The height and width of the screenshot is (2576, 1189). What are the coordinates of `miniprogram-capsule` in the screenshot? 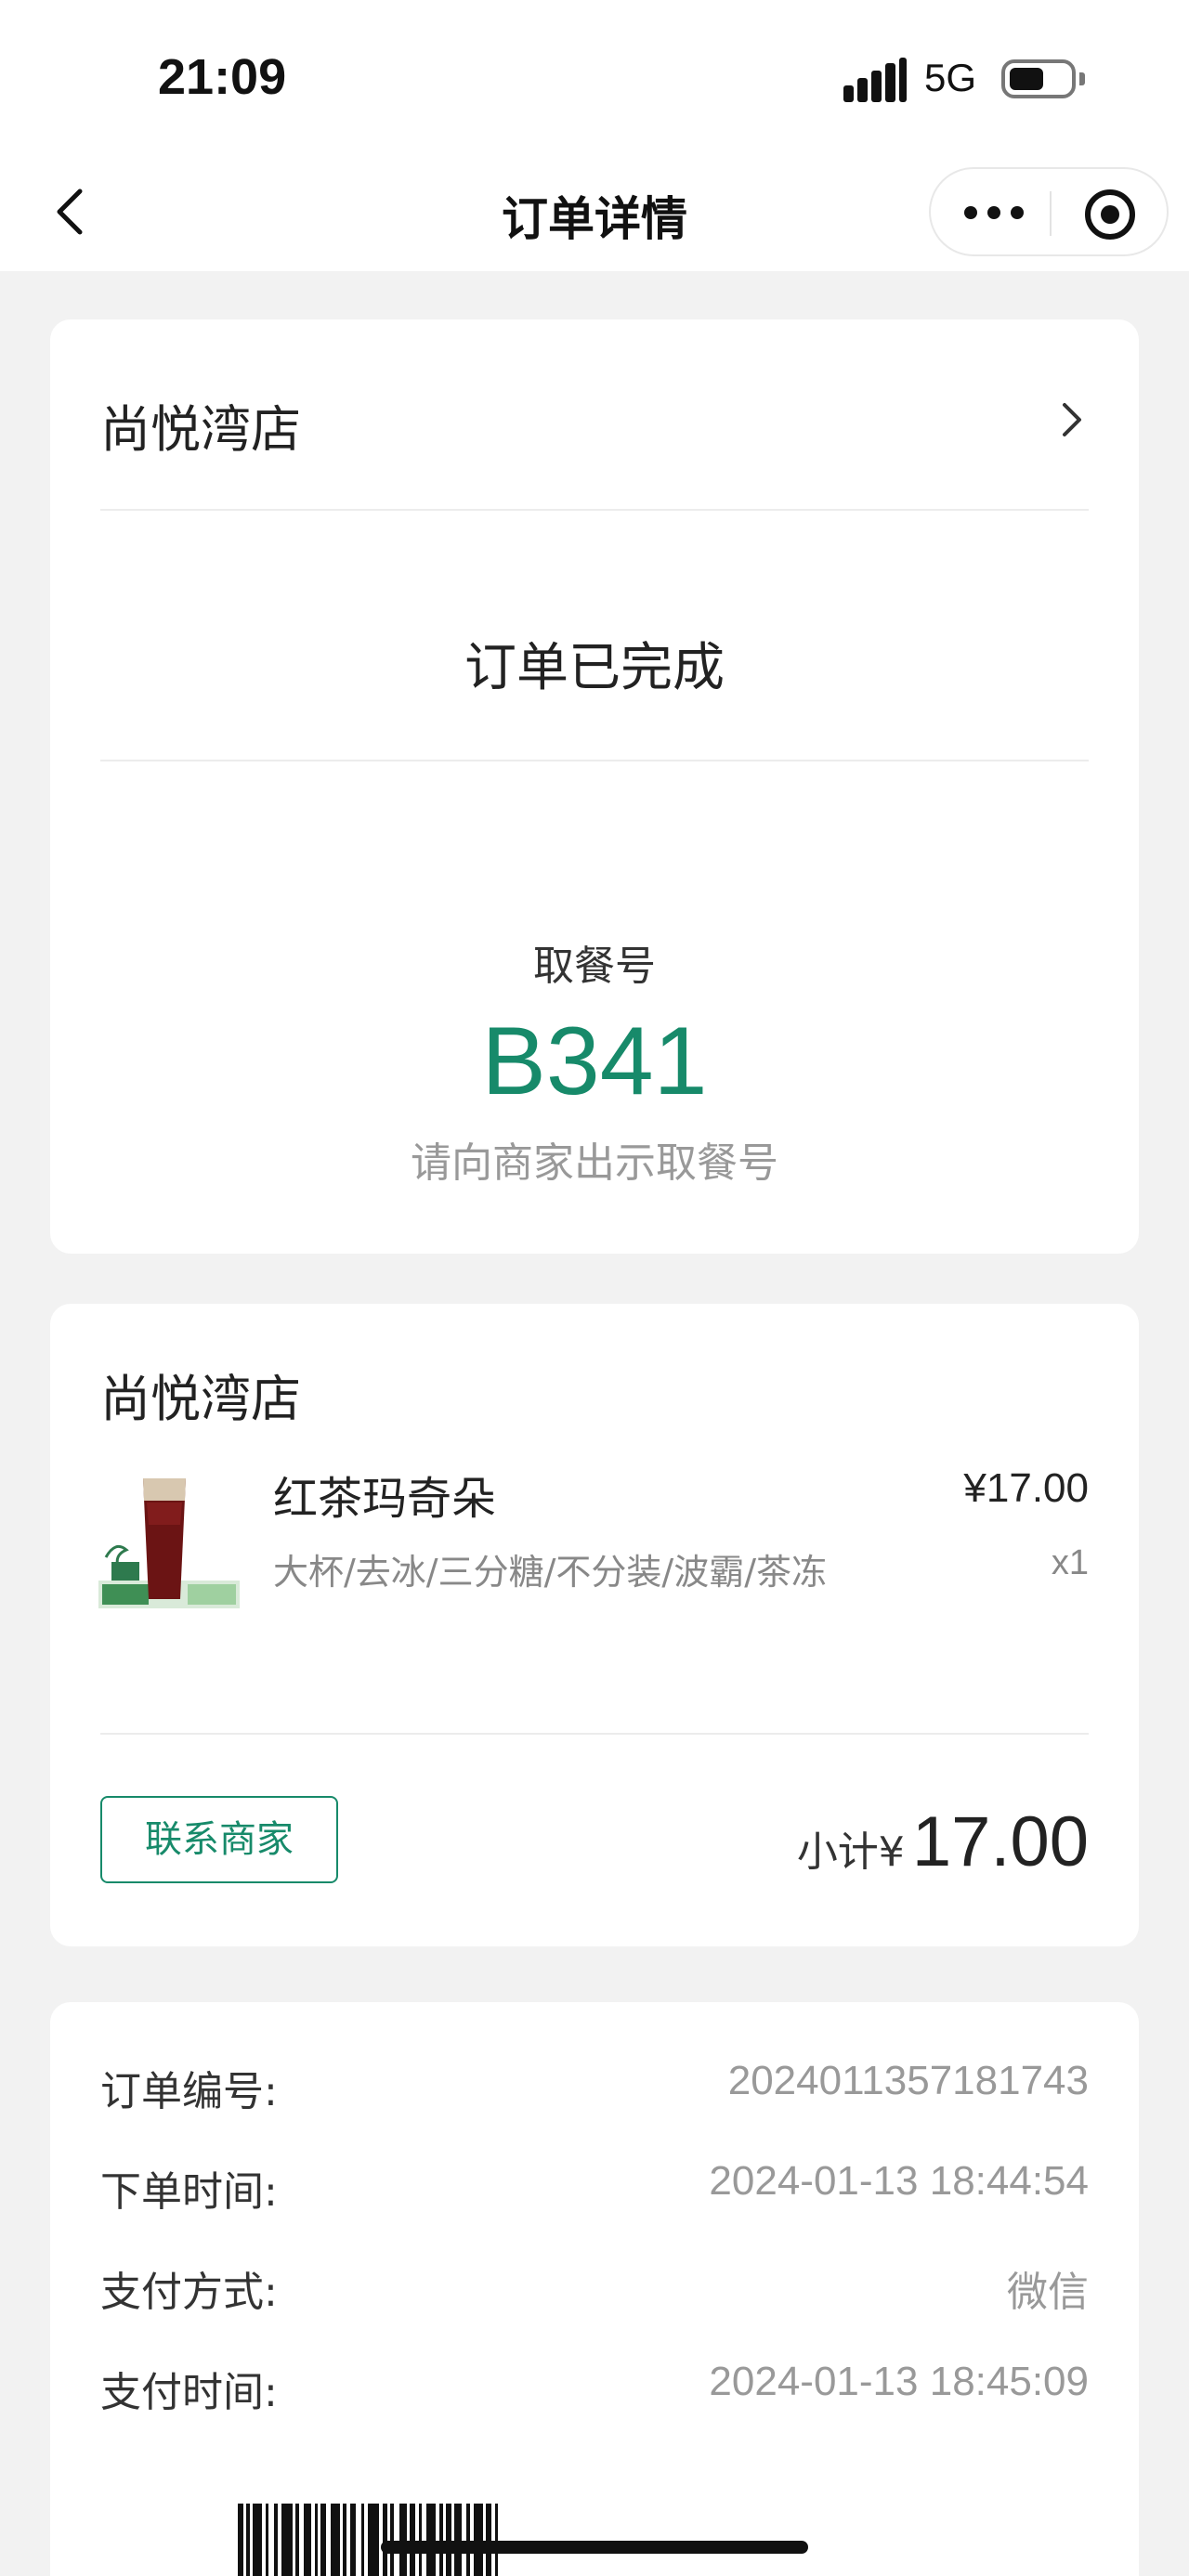 It's located at (1049, 211).